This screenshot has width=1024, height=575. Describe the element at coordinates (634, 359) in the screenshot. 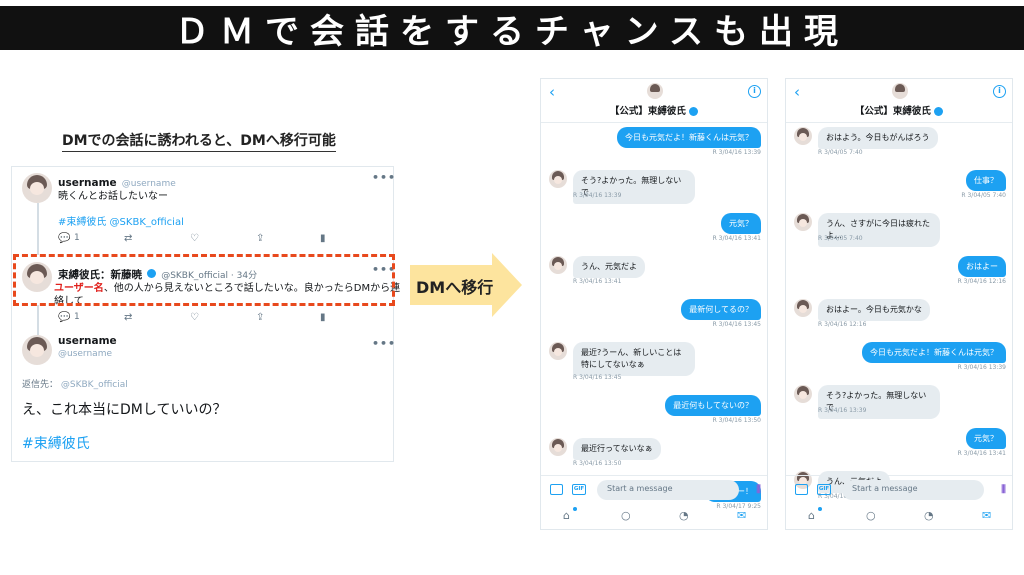

I see `incoming-message: 最近?うーん、新しいことは特にしてないなぁ` at that location.